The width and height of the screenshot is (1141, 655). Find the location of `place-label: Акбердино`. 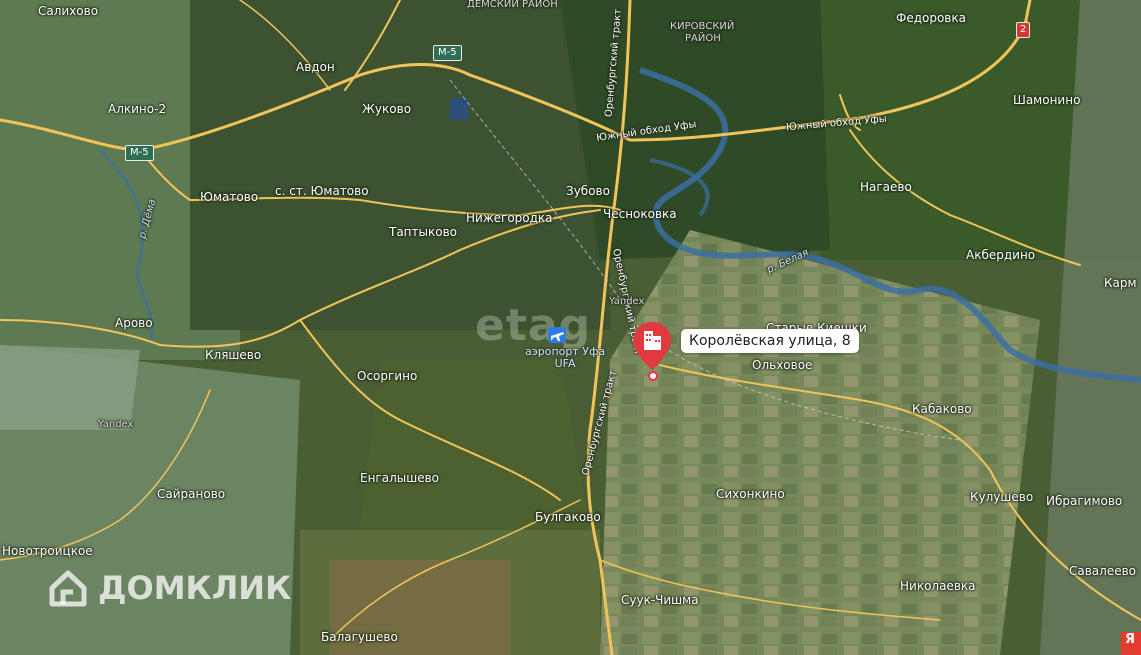

place-label: Акбердино is located at coordinates (1001, 255).